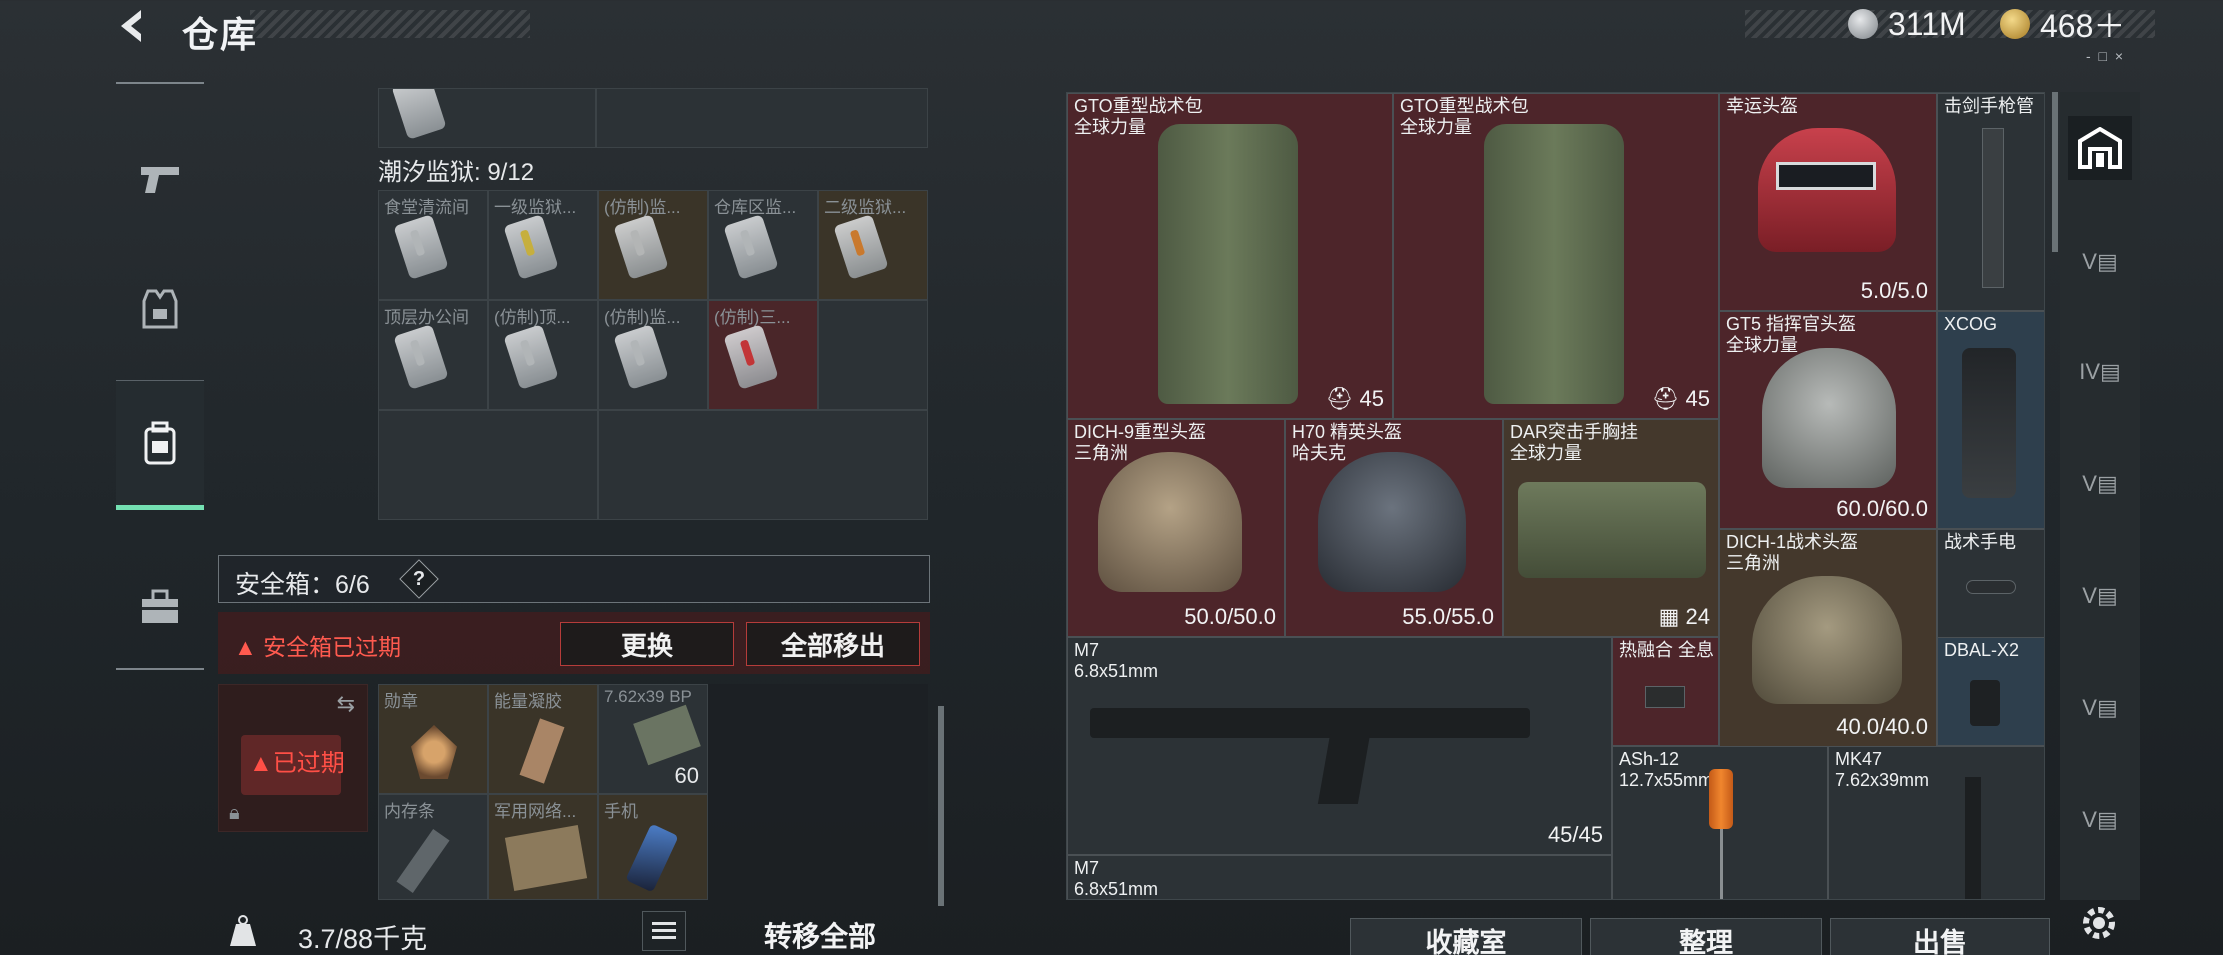 The width and height of the screenshot is (2223, 955). What do you see at coordinates (160, 607) in the screenshot?
I see `sidebar-item-supplies` at bounding box center [160, 607].